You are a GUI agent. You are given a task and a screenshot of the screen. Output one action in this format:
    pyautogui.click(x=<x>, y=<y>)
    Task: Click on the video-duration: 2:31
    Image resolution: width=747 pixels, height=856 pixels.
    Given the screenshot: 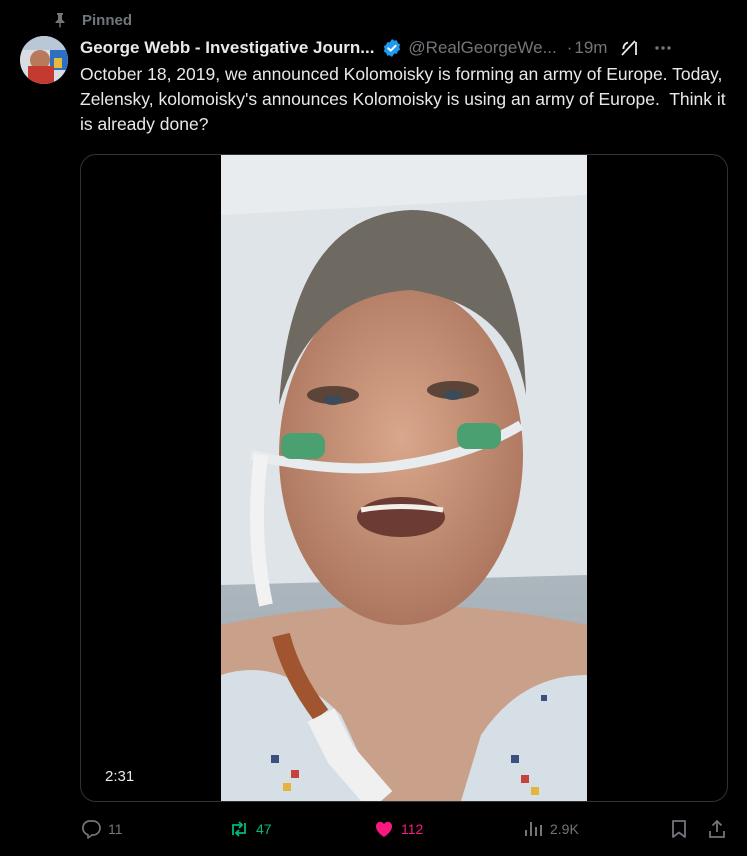 What is the action you would take?
    pyautogui.click(x=120, y=776)
    